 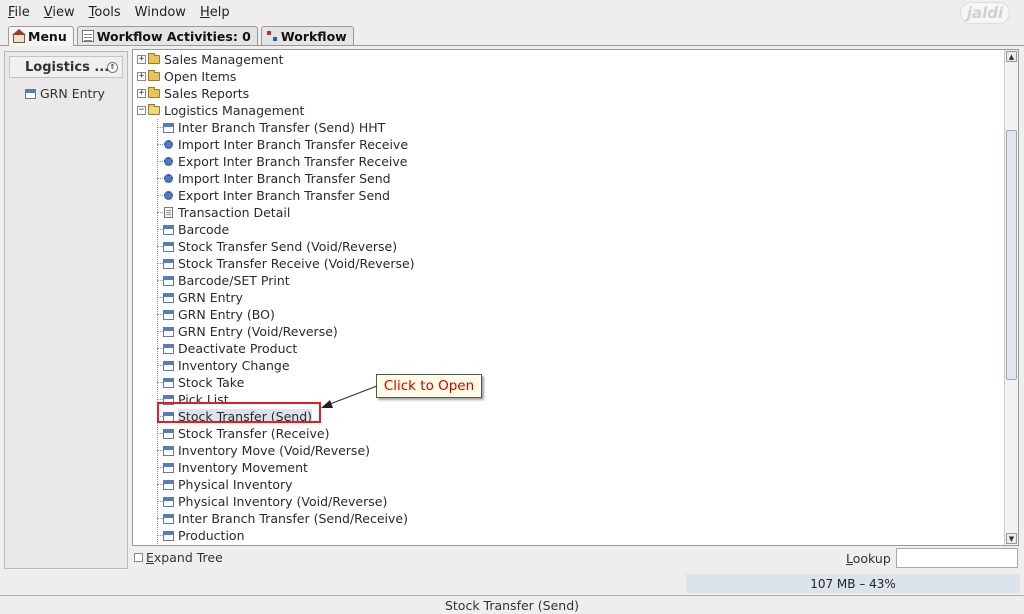 I want to click on status-text: Stock Transfer (Send), so click(x=512, y=605).